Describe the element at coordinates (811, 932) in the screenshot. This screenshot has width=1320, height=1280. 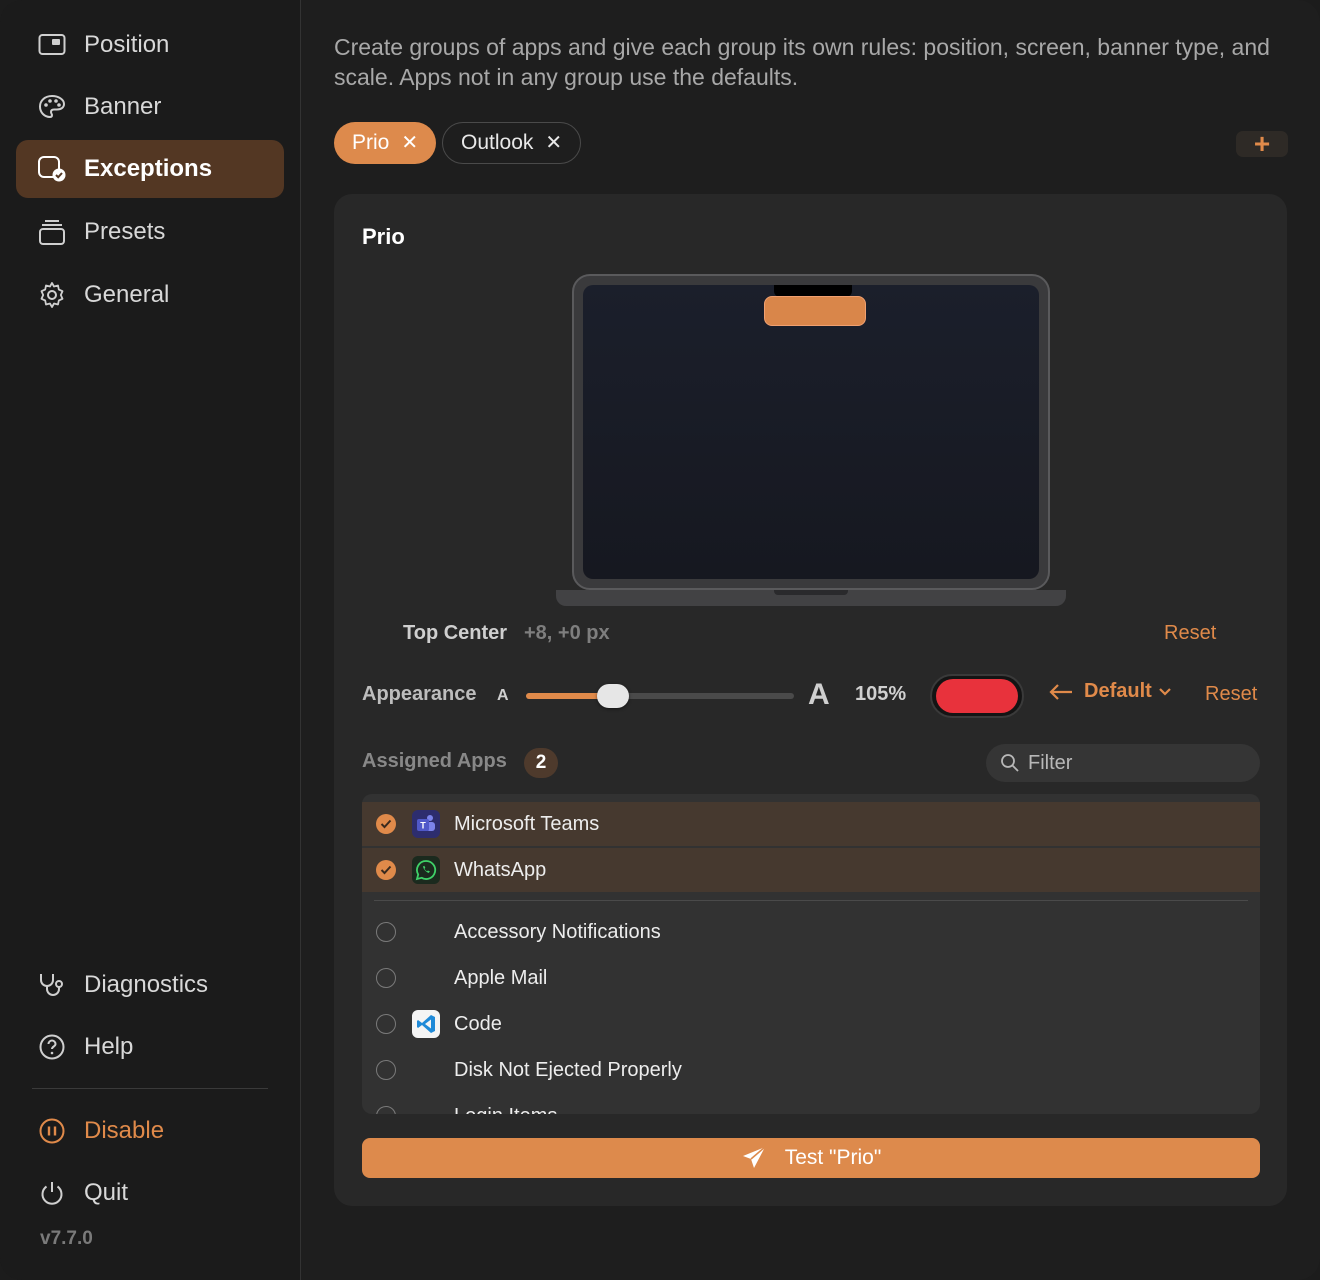
I see `list-item: Accessory Notifications` at that location.